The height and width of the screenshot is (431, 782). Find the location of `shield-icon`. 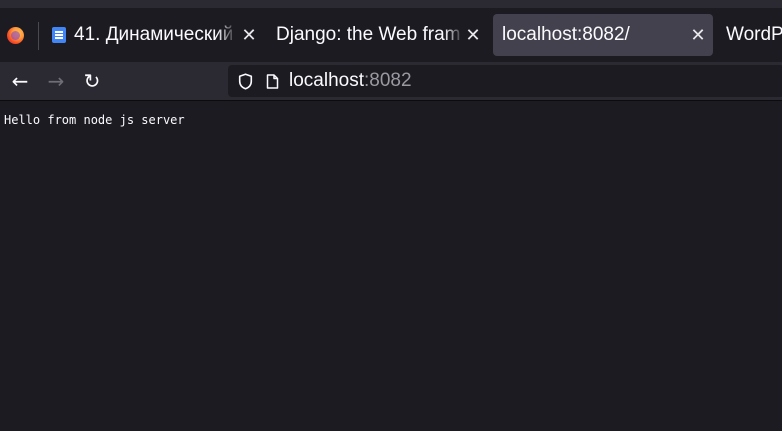

shield-icon is located at coordinates (245, 81).